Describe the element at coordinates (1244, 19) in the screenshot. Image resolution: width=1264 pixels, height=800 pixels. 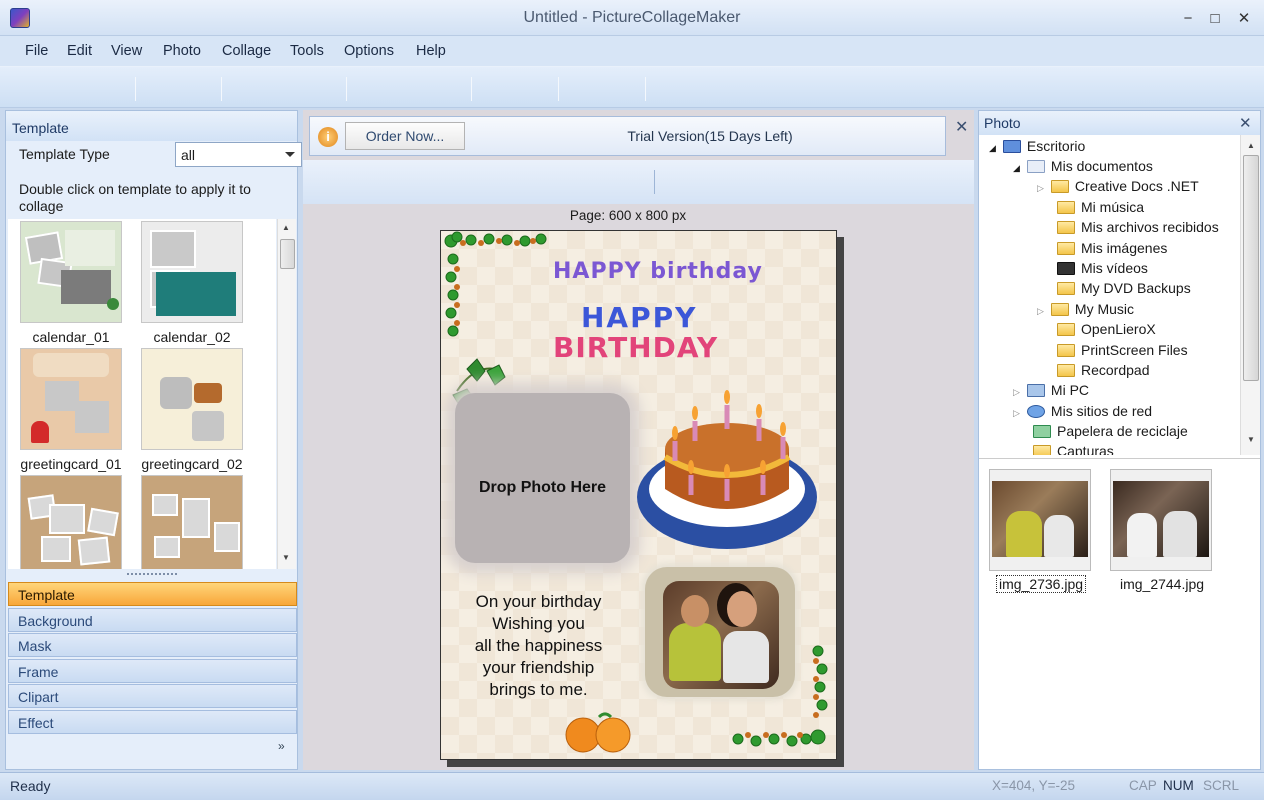
I see `close-button: ✕` at that location.